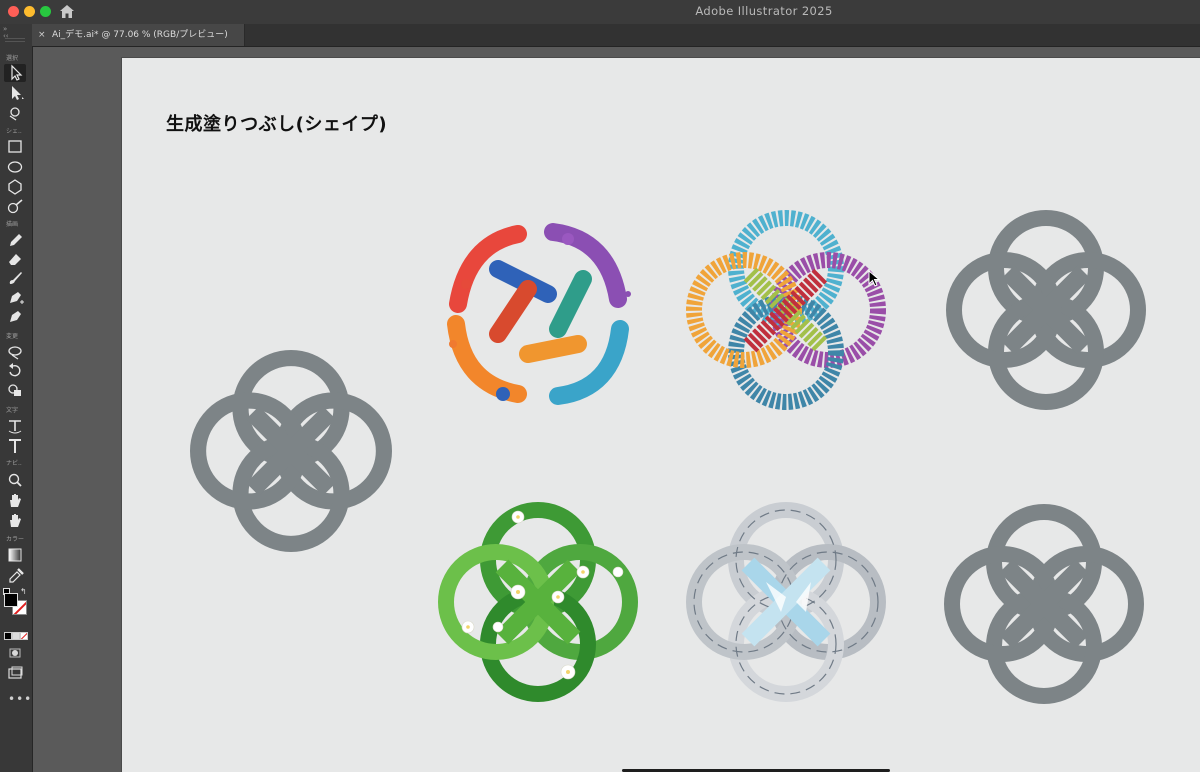 This screenshot has height=772, width=1200. Describe the element at coordinates (15, 278) in the screenshot. I see `paintbrush-tool-icon` at that location.